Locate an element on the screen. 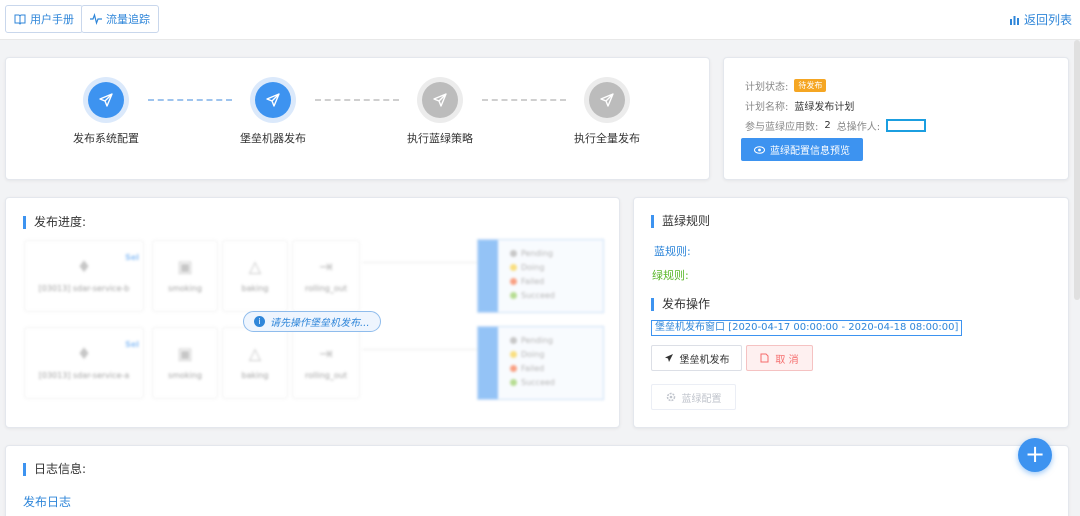  log-title: 日志信息: is located at coordinates (54, 469).